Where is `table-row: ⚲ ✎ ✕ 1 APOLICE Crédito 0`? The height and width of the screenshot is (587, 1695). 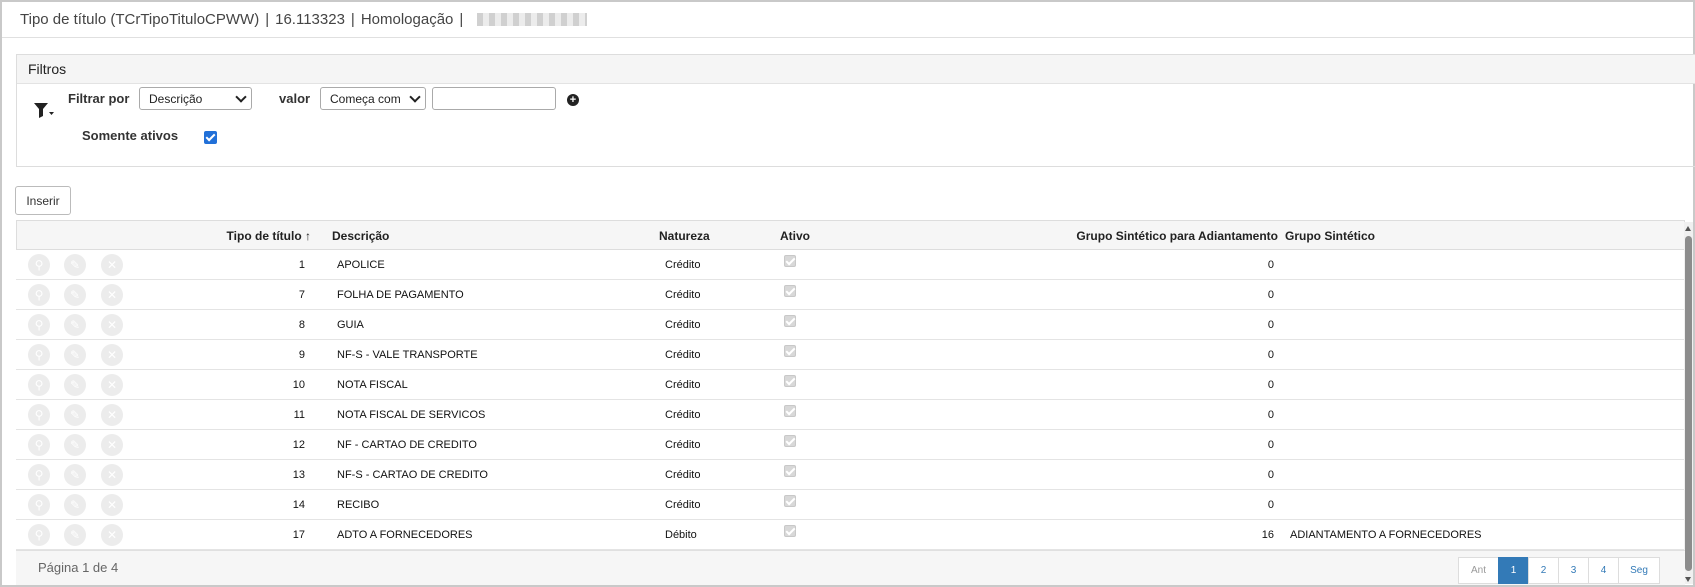 table-row: ⚲ ✎ ✕ 1 APOLICE Crédito 0 is located at coordinates (850, 265).